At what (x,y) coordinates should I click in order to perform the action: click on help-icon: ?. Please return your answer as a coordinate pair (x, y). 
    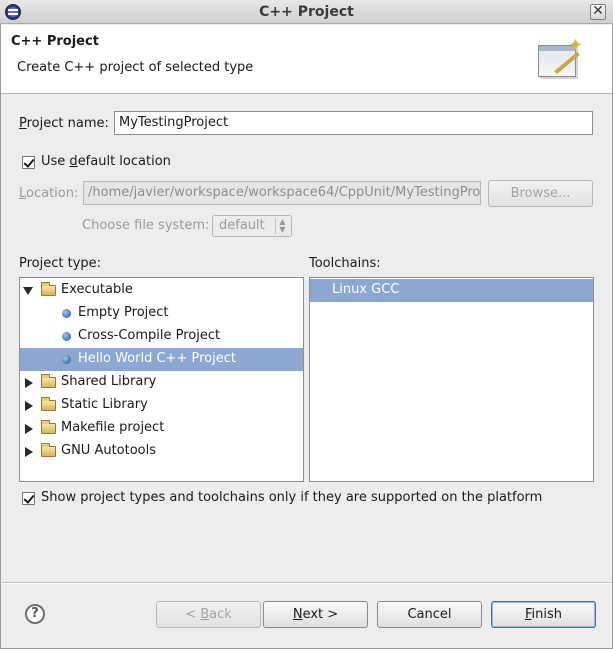
    Looking at the image, I should click on (35, 614).